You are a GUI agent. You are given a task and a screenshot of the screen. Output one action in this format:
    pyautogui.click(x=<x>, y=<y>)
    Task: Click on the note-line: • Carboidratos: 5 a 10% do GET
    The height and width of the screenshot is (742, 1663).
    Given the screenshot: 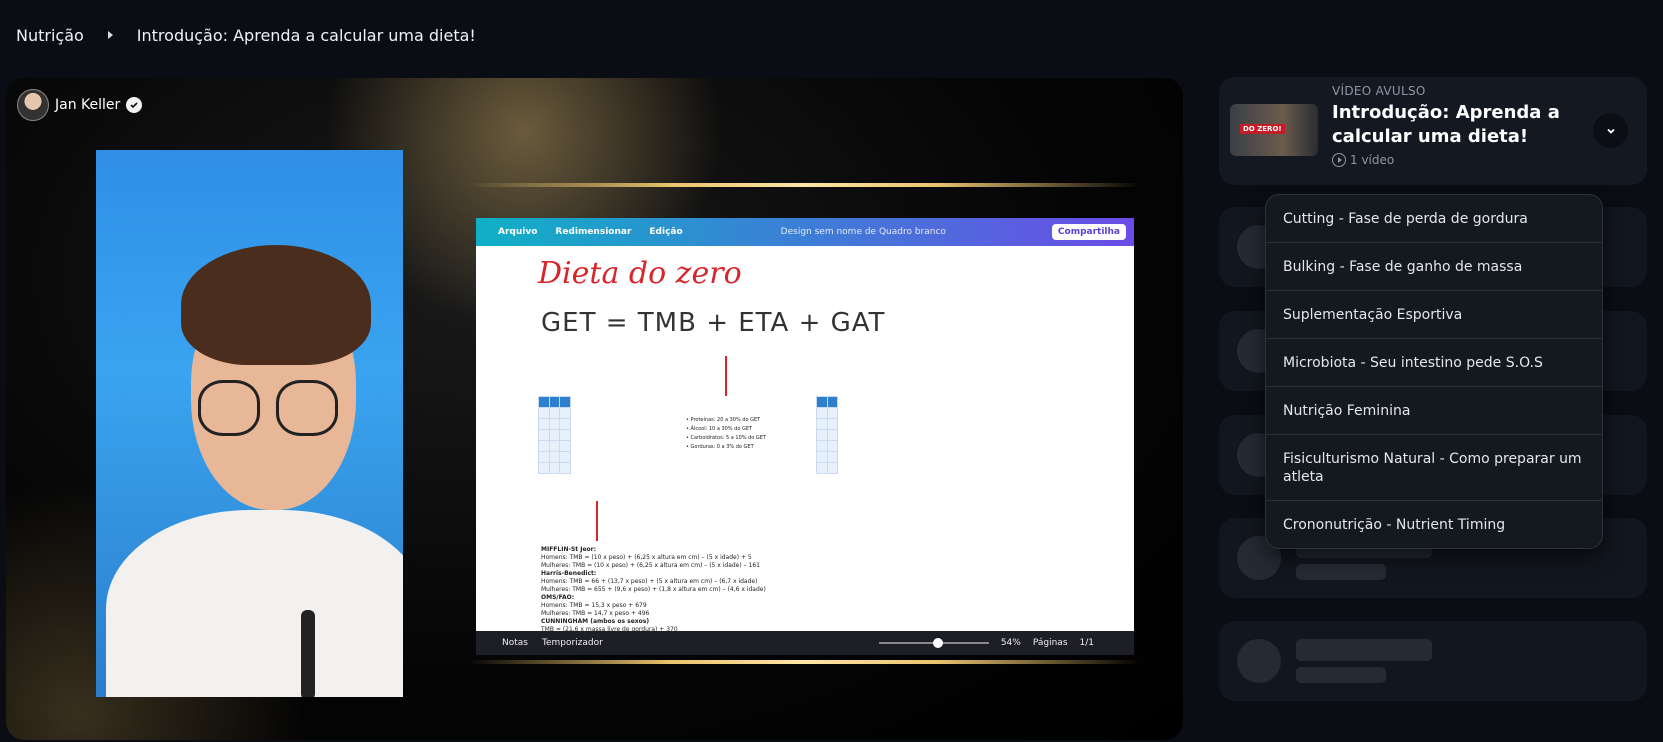 What is the action you would take?
    pyautogui.click(x=726, y=438)
    